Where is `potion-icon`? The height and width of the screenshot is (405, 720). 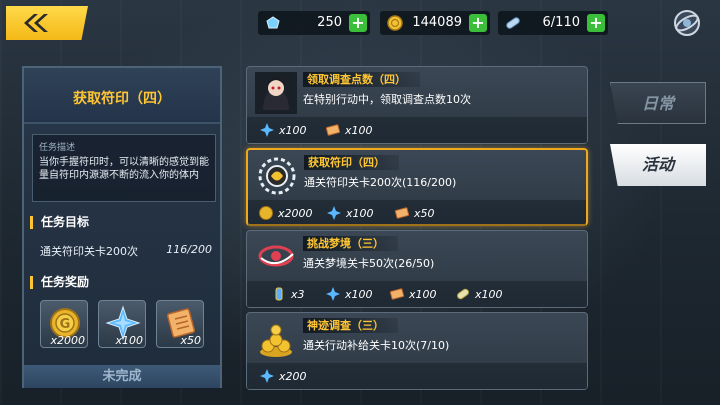
potion-icon is located at coordinates (279, 294).